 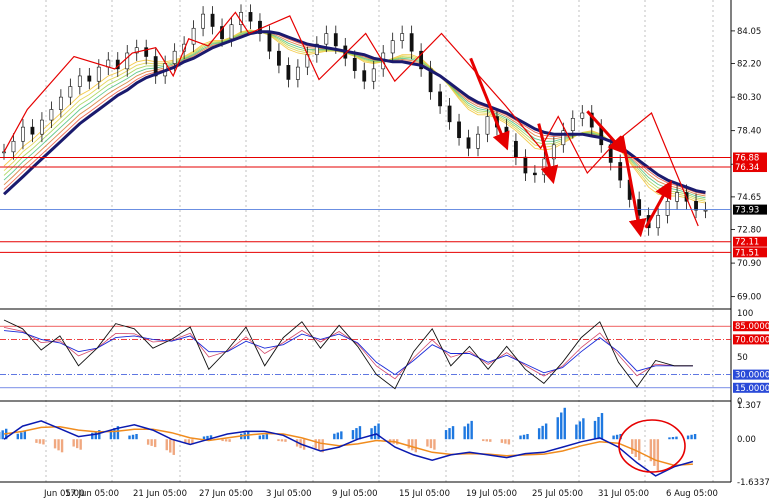 What do you see at coordinates (746, 440) in the screenshot?
I see `macd-y-tick-label: 0.00` at bounding box center [746, 440].